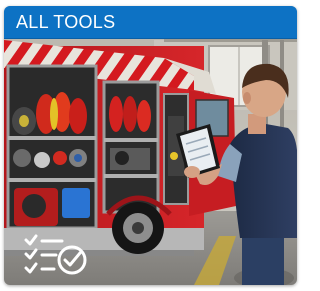 The height and width of the screenshot is (291, 320). Describe the element at coordinates (55, 254) in the screenshot. I see `checklist-check-icon` at that location.